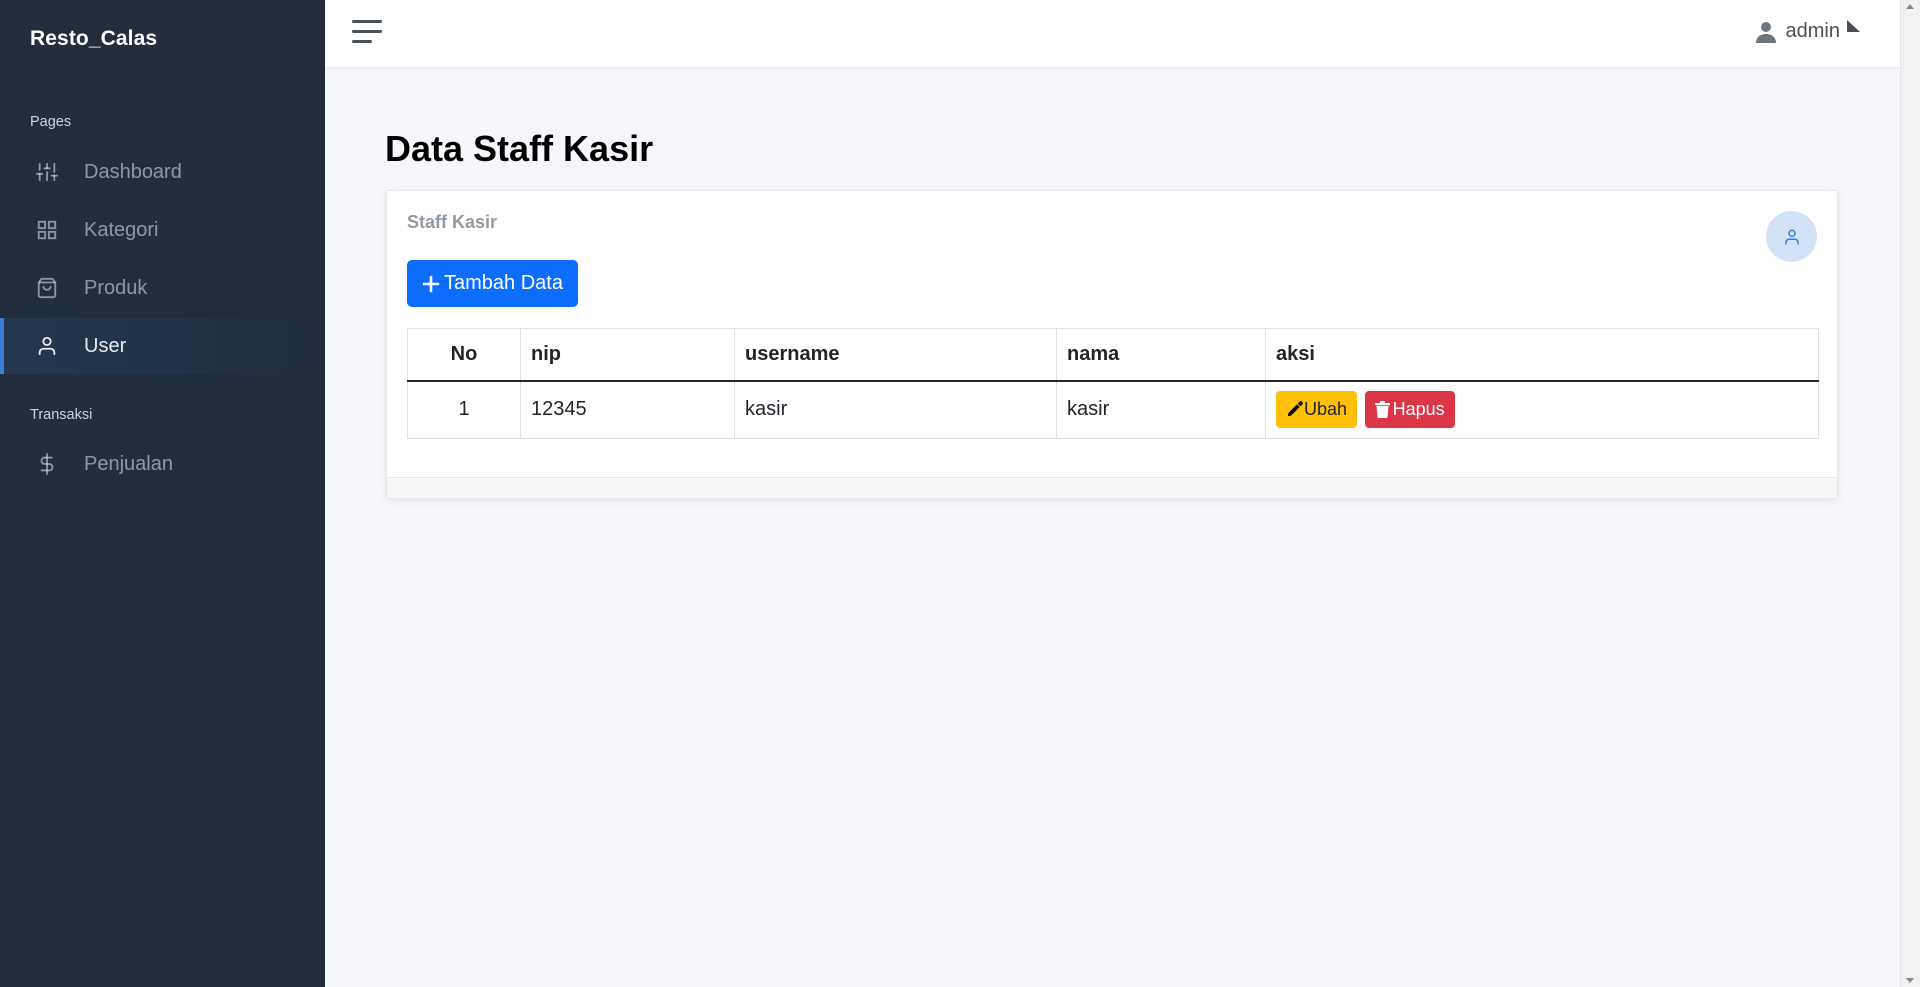  What do you see at coordinates (1910, 980) in the screenshot?
I see `scroll-down-arrow-icon` at bounding box center [1910, 980].